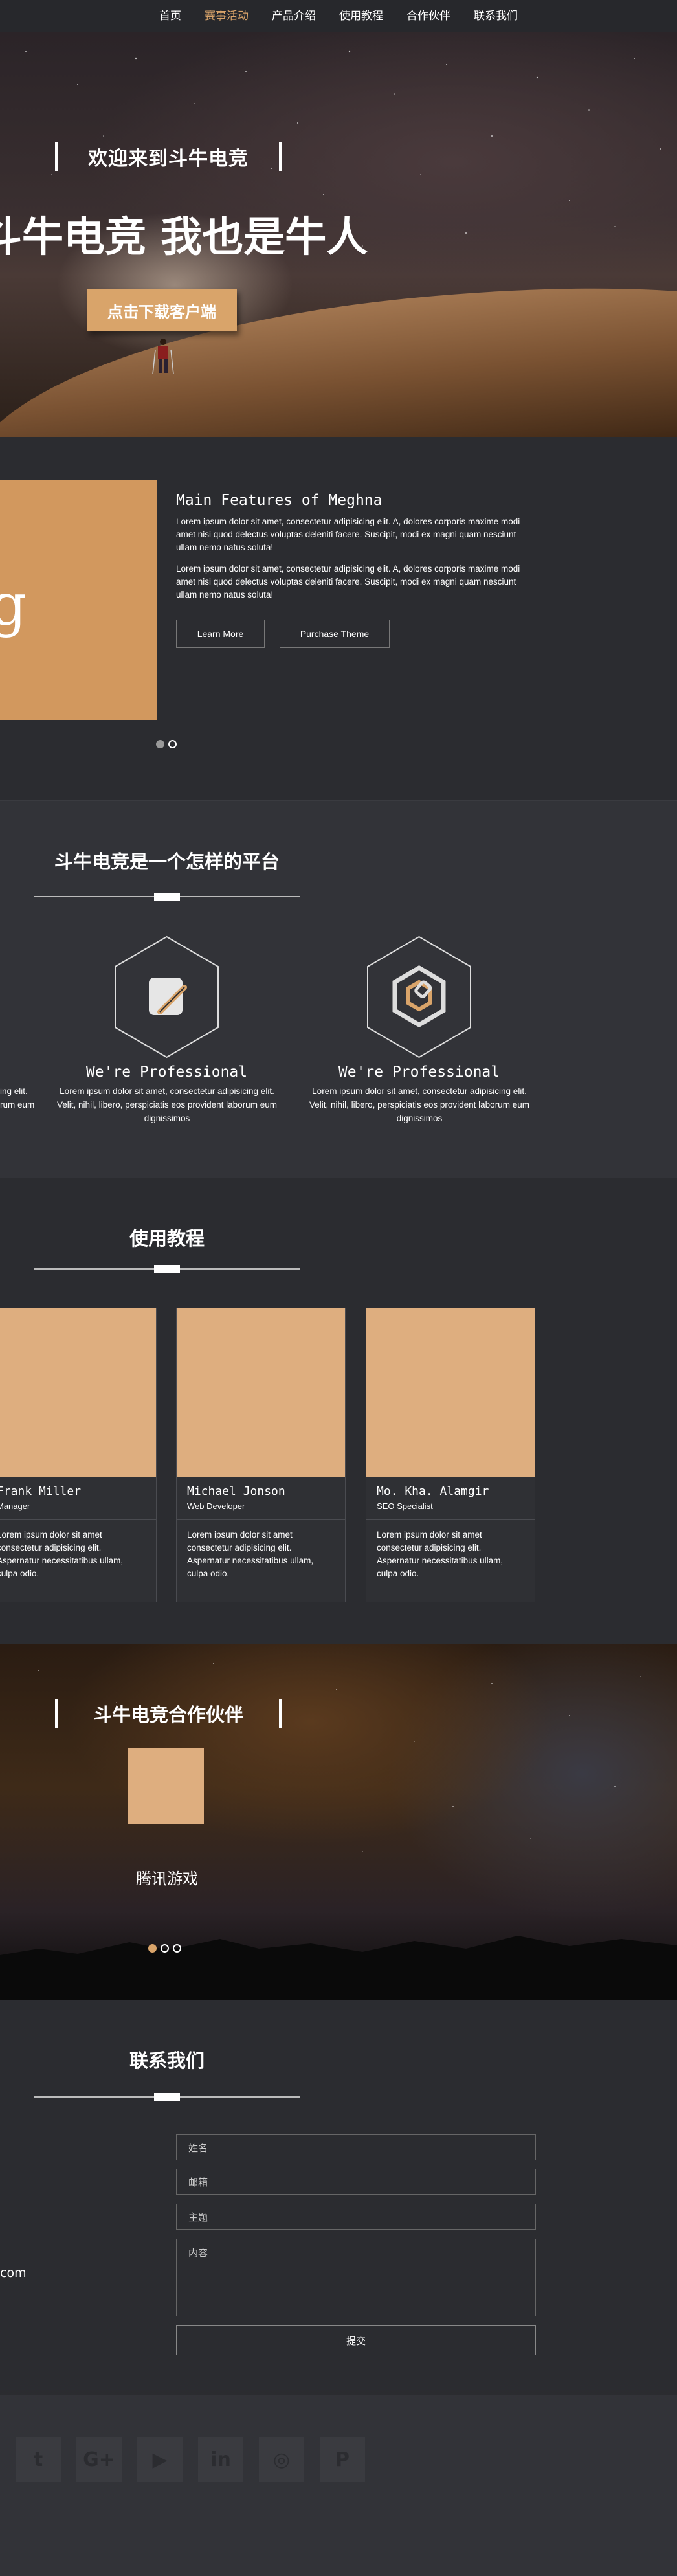 This screenshot has width=677, height=2576. Describe the element at coordinates (167, 1238) in the screenshot. I see `tutorial-title: 使用教程` at that location.